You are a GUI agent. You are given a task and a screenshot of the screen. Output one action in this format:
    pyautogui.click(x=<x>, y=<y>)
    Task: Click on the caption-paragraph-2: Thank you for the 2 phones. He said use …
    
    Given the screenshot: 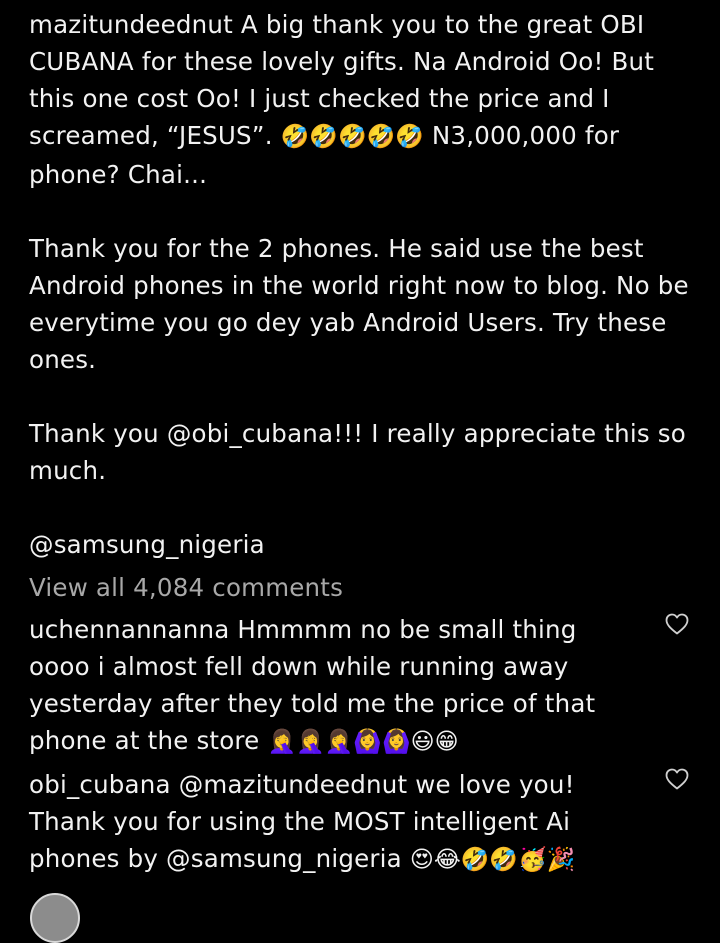 What is the action you would take?
    pyautogui.click(x=359, y=304)
    